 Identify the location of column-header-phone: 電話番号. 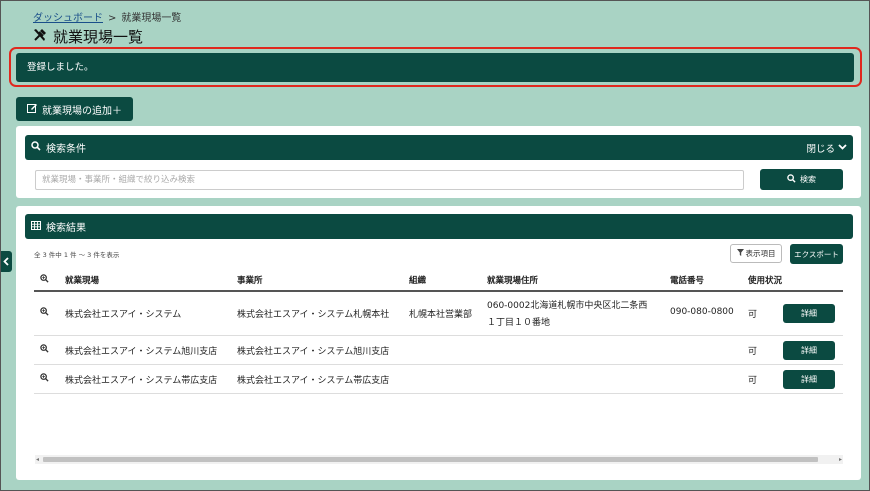
(687, 280).